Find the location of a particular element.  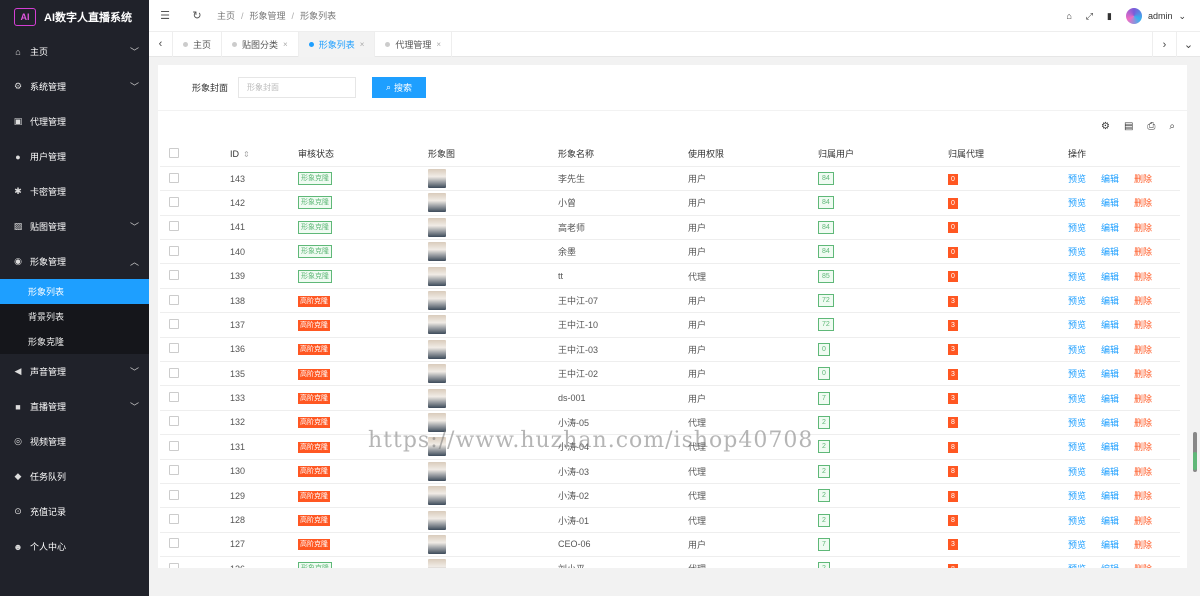

sidebar-item: ◎ 视频管理 is located at coordinates (74, 441).